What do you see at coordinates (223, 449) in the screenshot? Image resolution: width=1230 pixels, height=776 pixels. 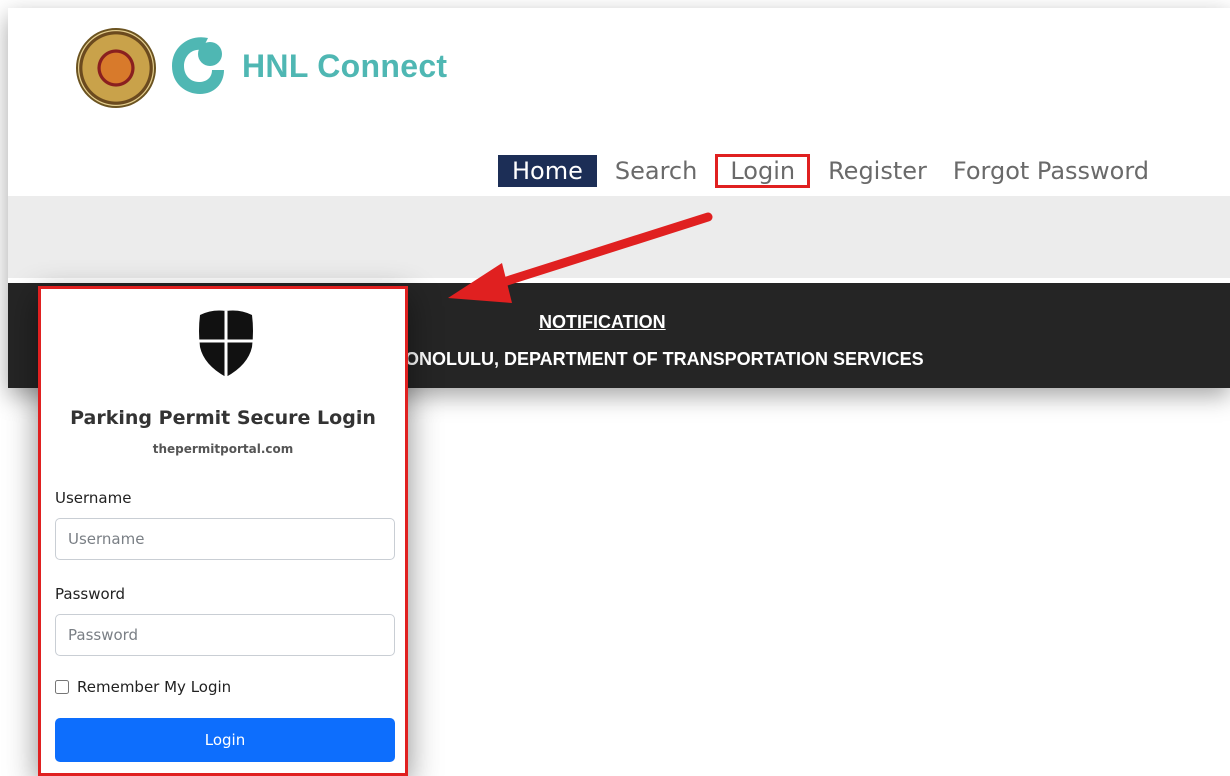 I see `login-card-site: thepermitportal.com` at bounding box center [223, 449].